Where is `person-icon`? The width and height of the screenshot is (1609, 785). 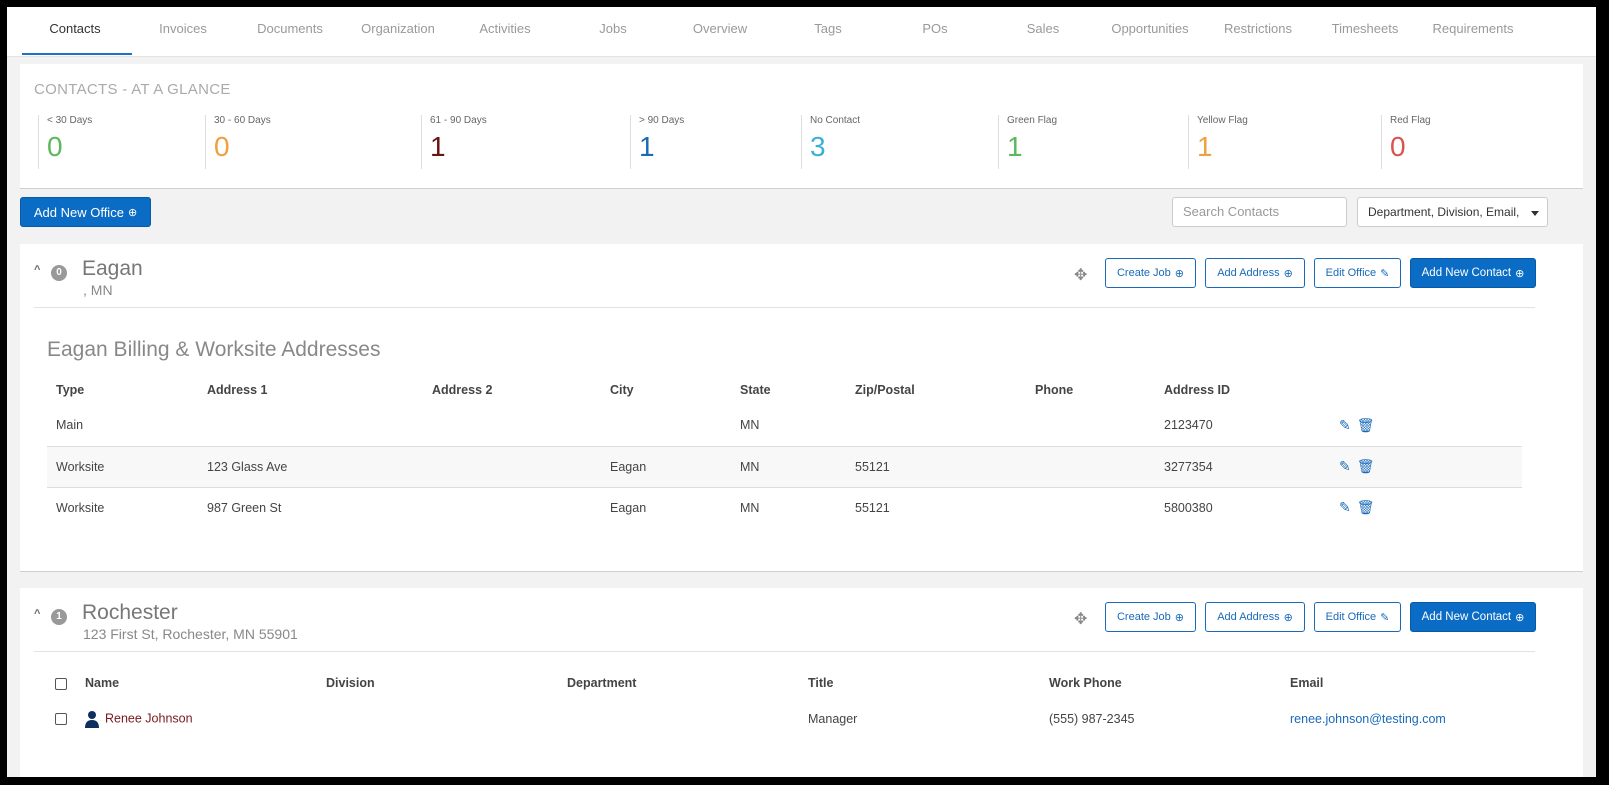 person-icon is located at coordinates (92, 719).